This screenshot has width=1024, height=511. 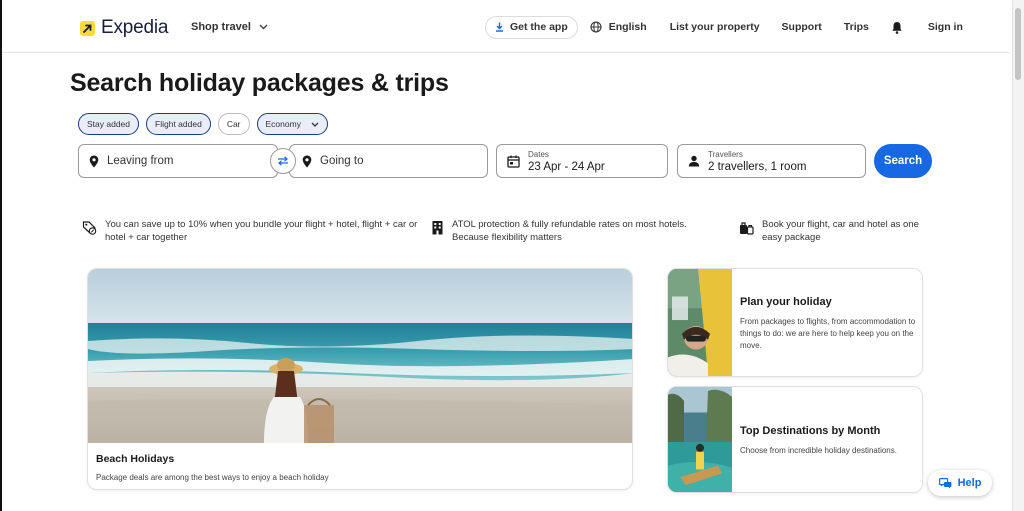 What do you see at coordinates (539, 27) in the screenshot?
I see `get-app-label: Get the app` at bounding box center [539, 27].